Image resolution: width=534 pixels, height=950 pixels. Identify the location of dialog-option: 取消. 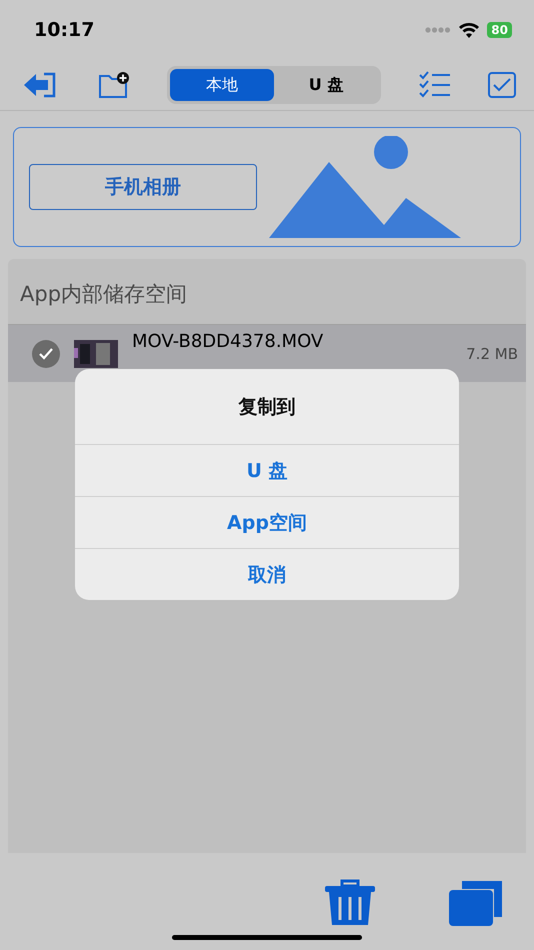
(267, 574).